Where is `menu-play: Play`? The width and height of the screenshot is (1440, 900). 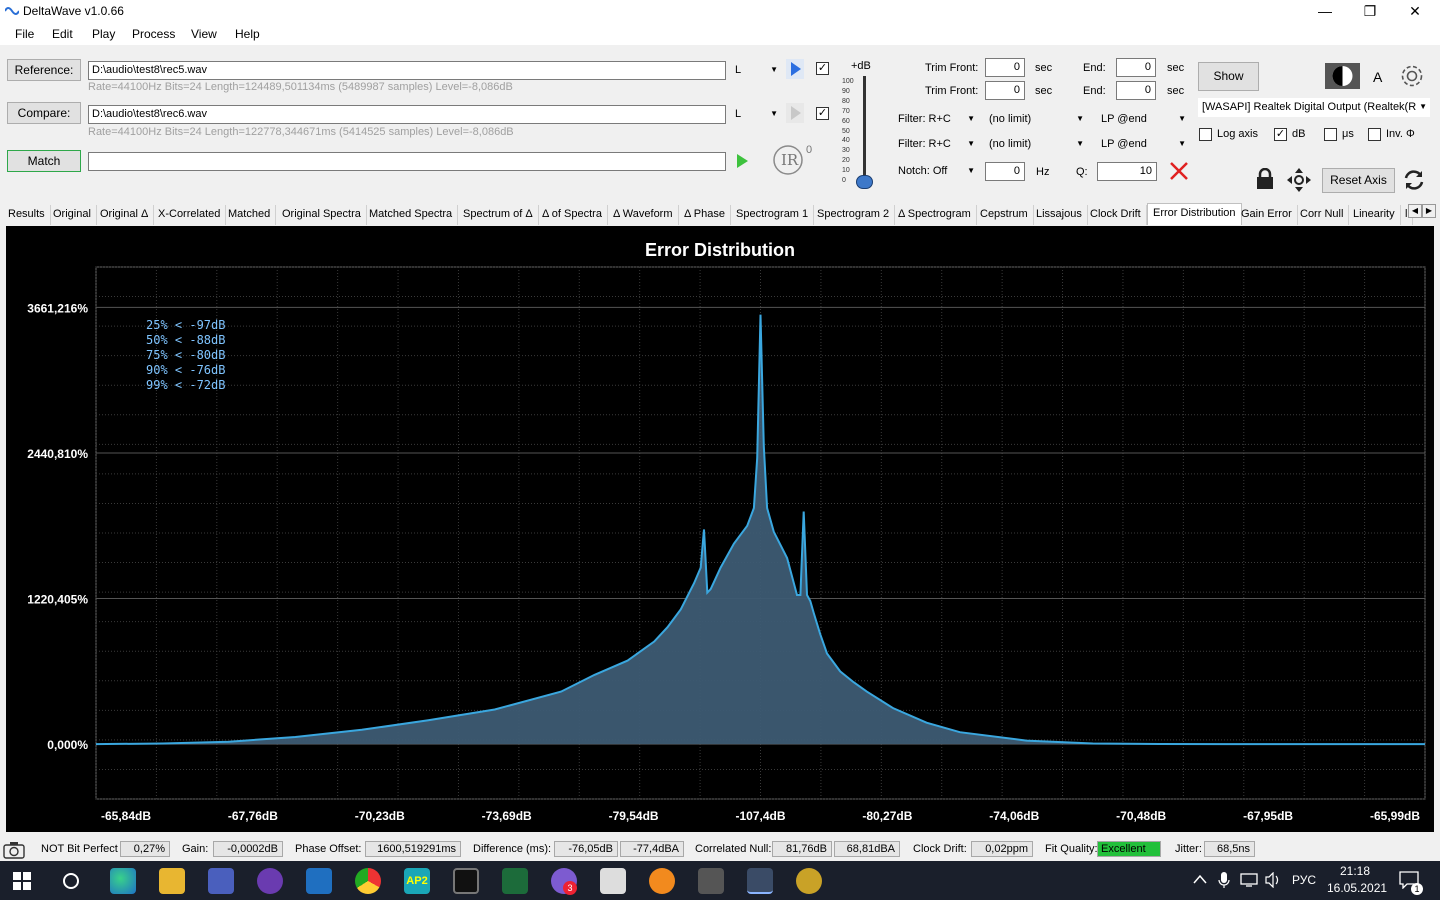
menu-play: Play is located at coordinates (103, 34).